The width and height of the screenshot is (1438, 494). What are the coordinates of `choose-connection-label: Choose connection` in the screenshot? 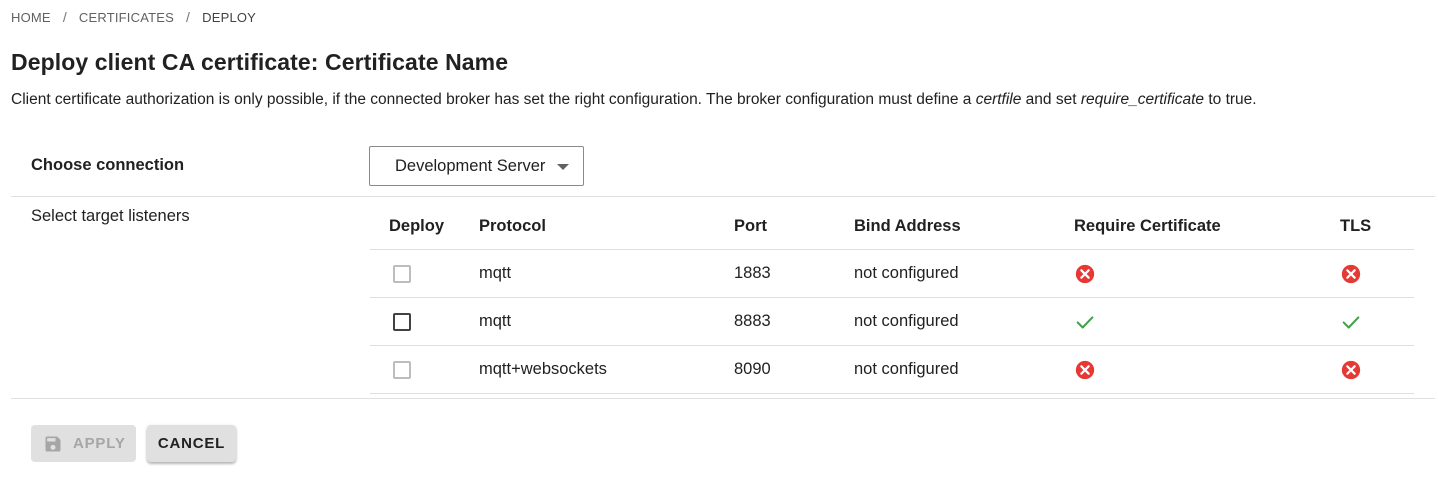 It's located at (108, 165).